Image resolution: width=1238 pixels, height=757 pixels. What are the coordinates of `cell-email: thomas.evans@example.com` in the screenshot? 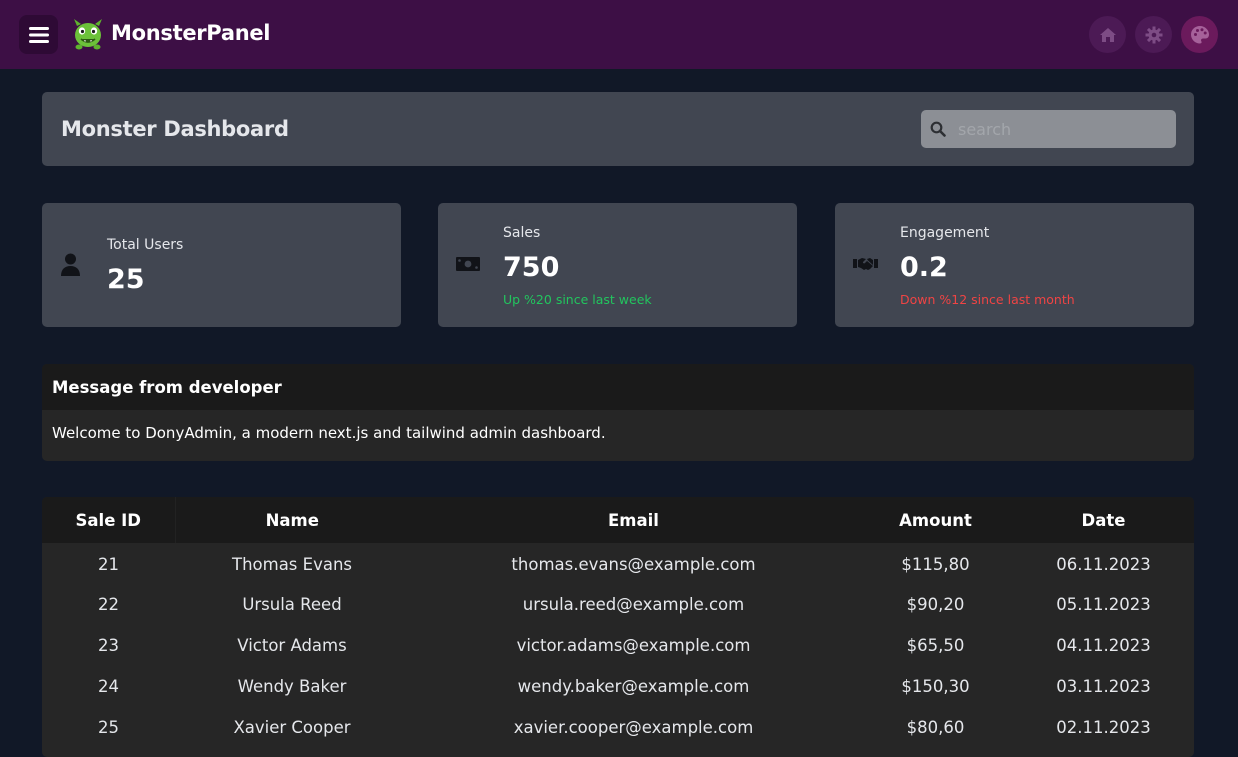 It's located at (633, 564).